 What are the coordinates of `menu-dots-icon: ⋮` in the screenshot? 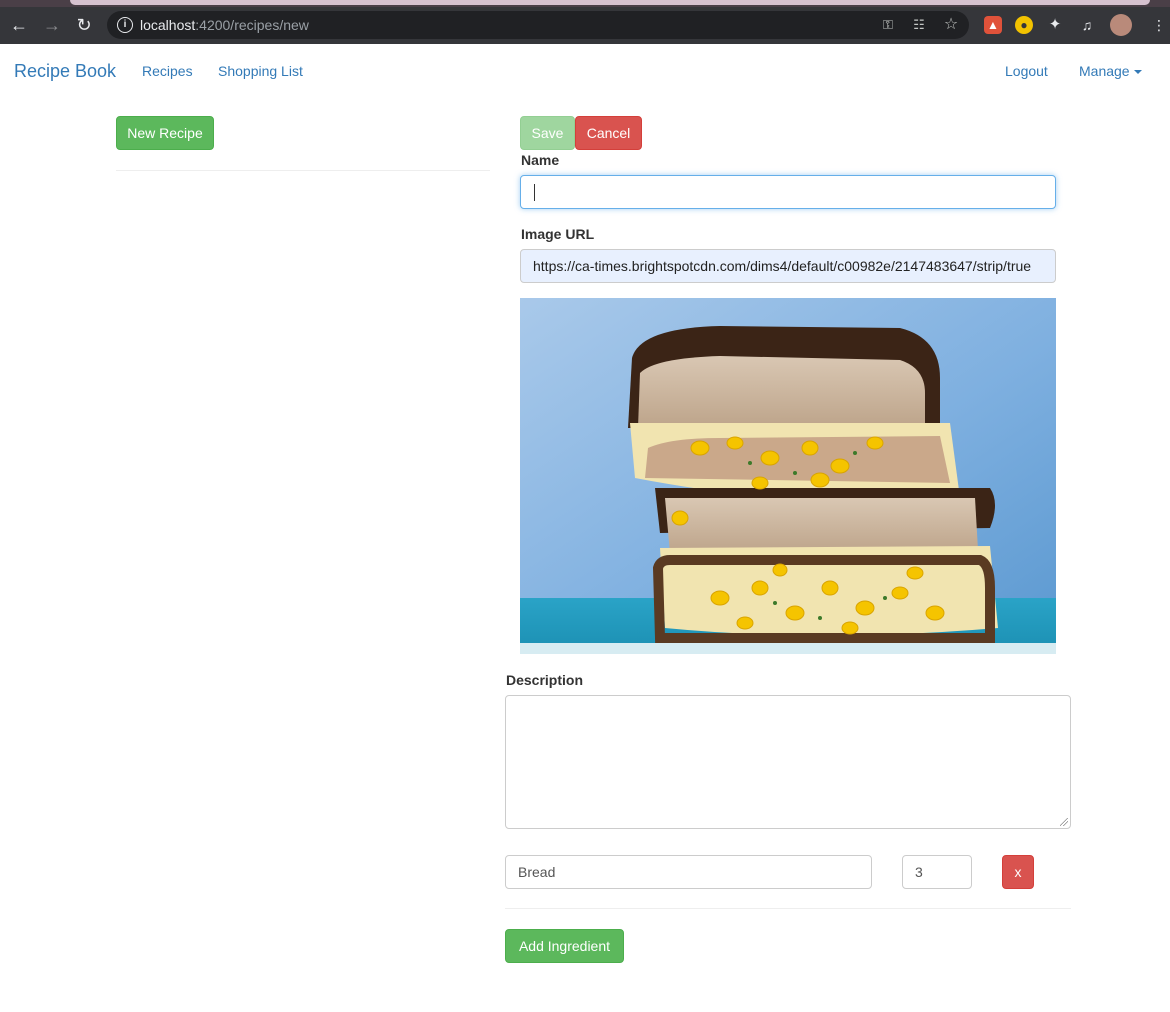 It's located at (1159, 25).